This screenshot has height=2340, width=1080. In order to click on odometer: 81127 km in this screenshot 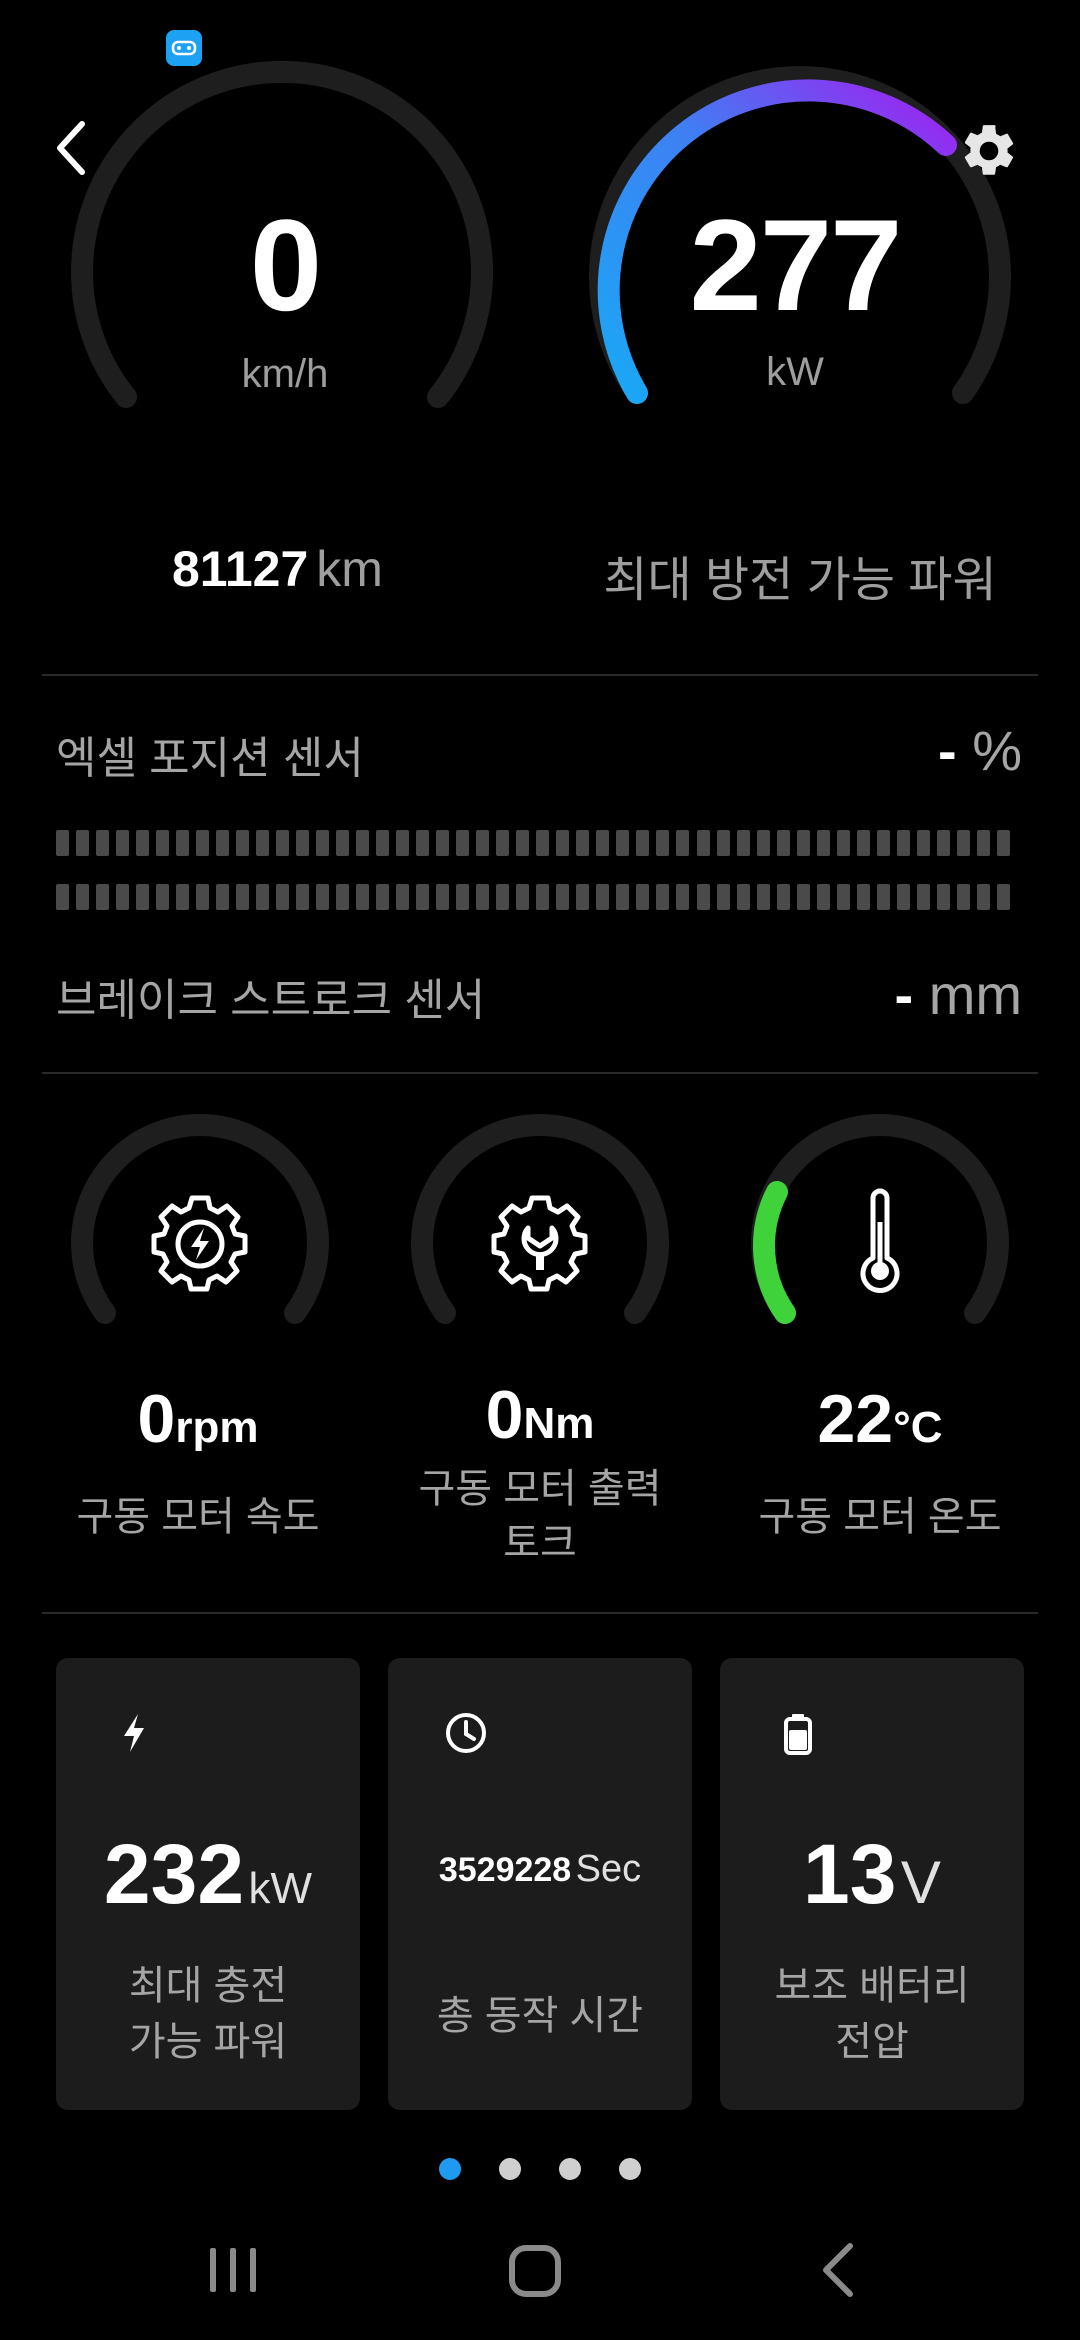, I will do `click(277, 569)`.